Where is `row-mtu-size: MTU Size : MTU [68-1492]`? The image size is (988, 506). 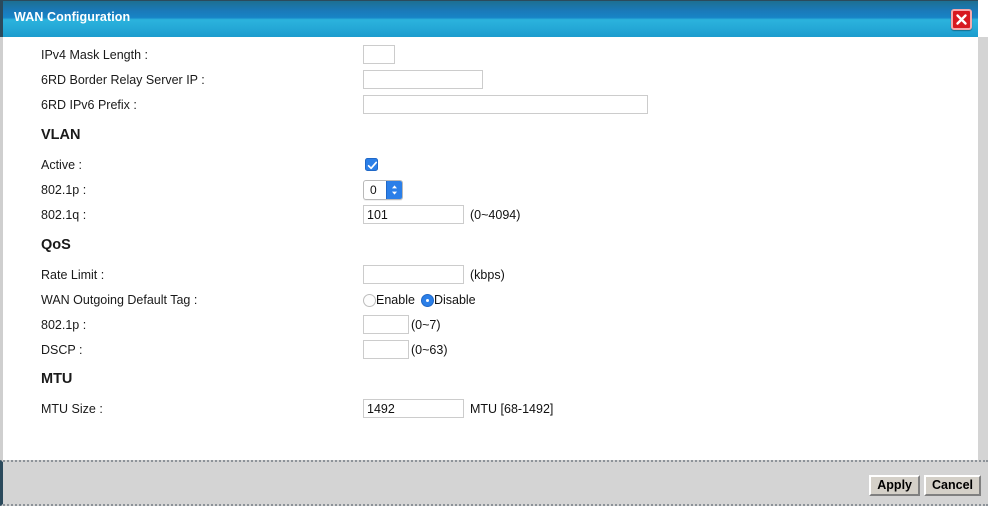 row-mtu-size: MTU Size : MTU [68-1492] is located at coordinates (488, 411).